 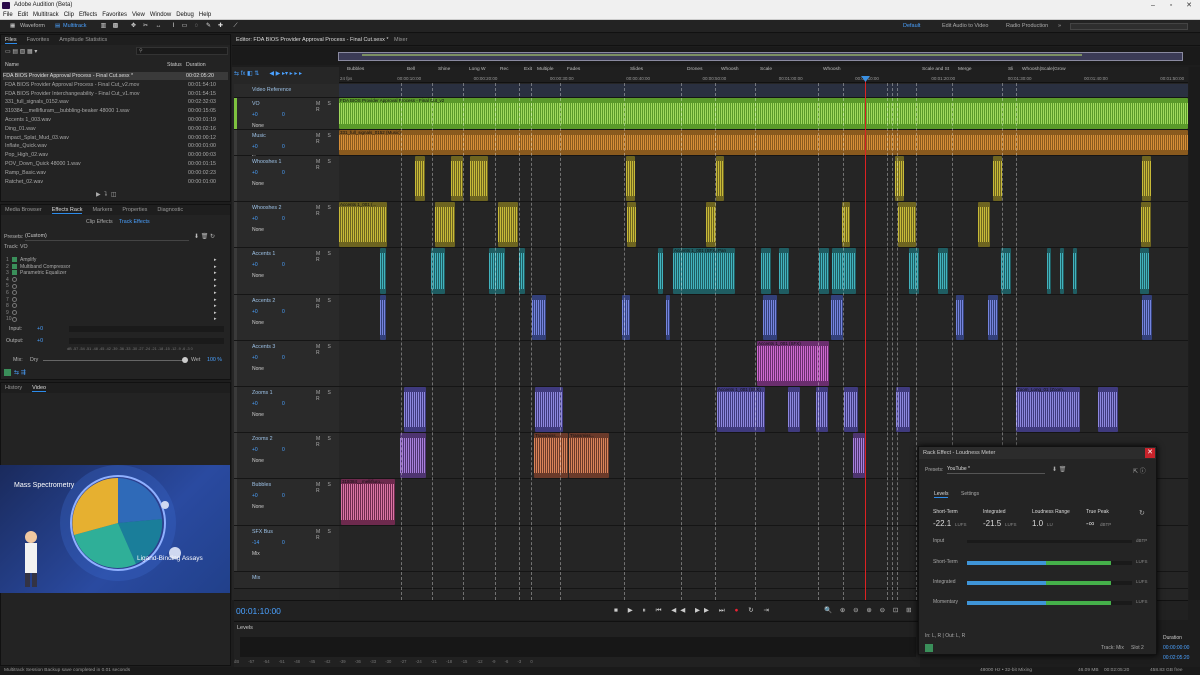 I want to click on marker-label: Sli, so click(x=1010, y=69).